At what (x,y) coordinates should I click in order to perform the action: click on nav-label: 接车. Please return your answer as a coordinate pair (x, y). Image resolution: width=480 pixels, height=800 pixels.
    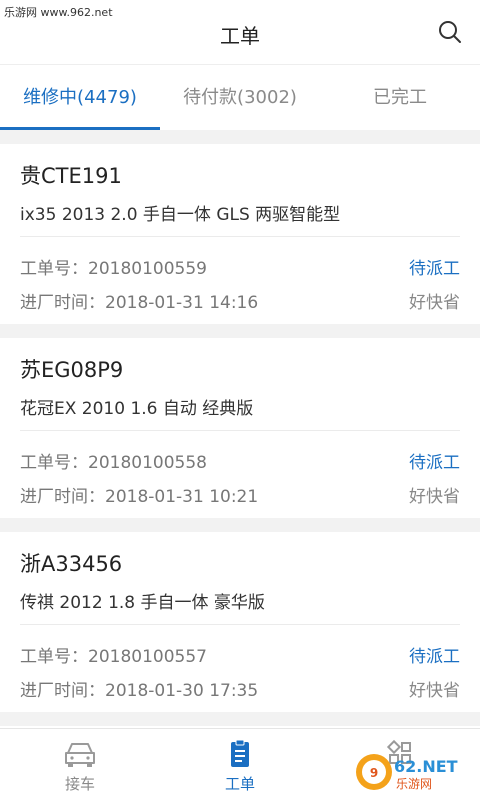
    Looking at the image, I should click on (79, 784).